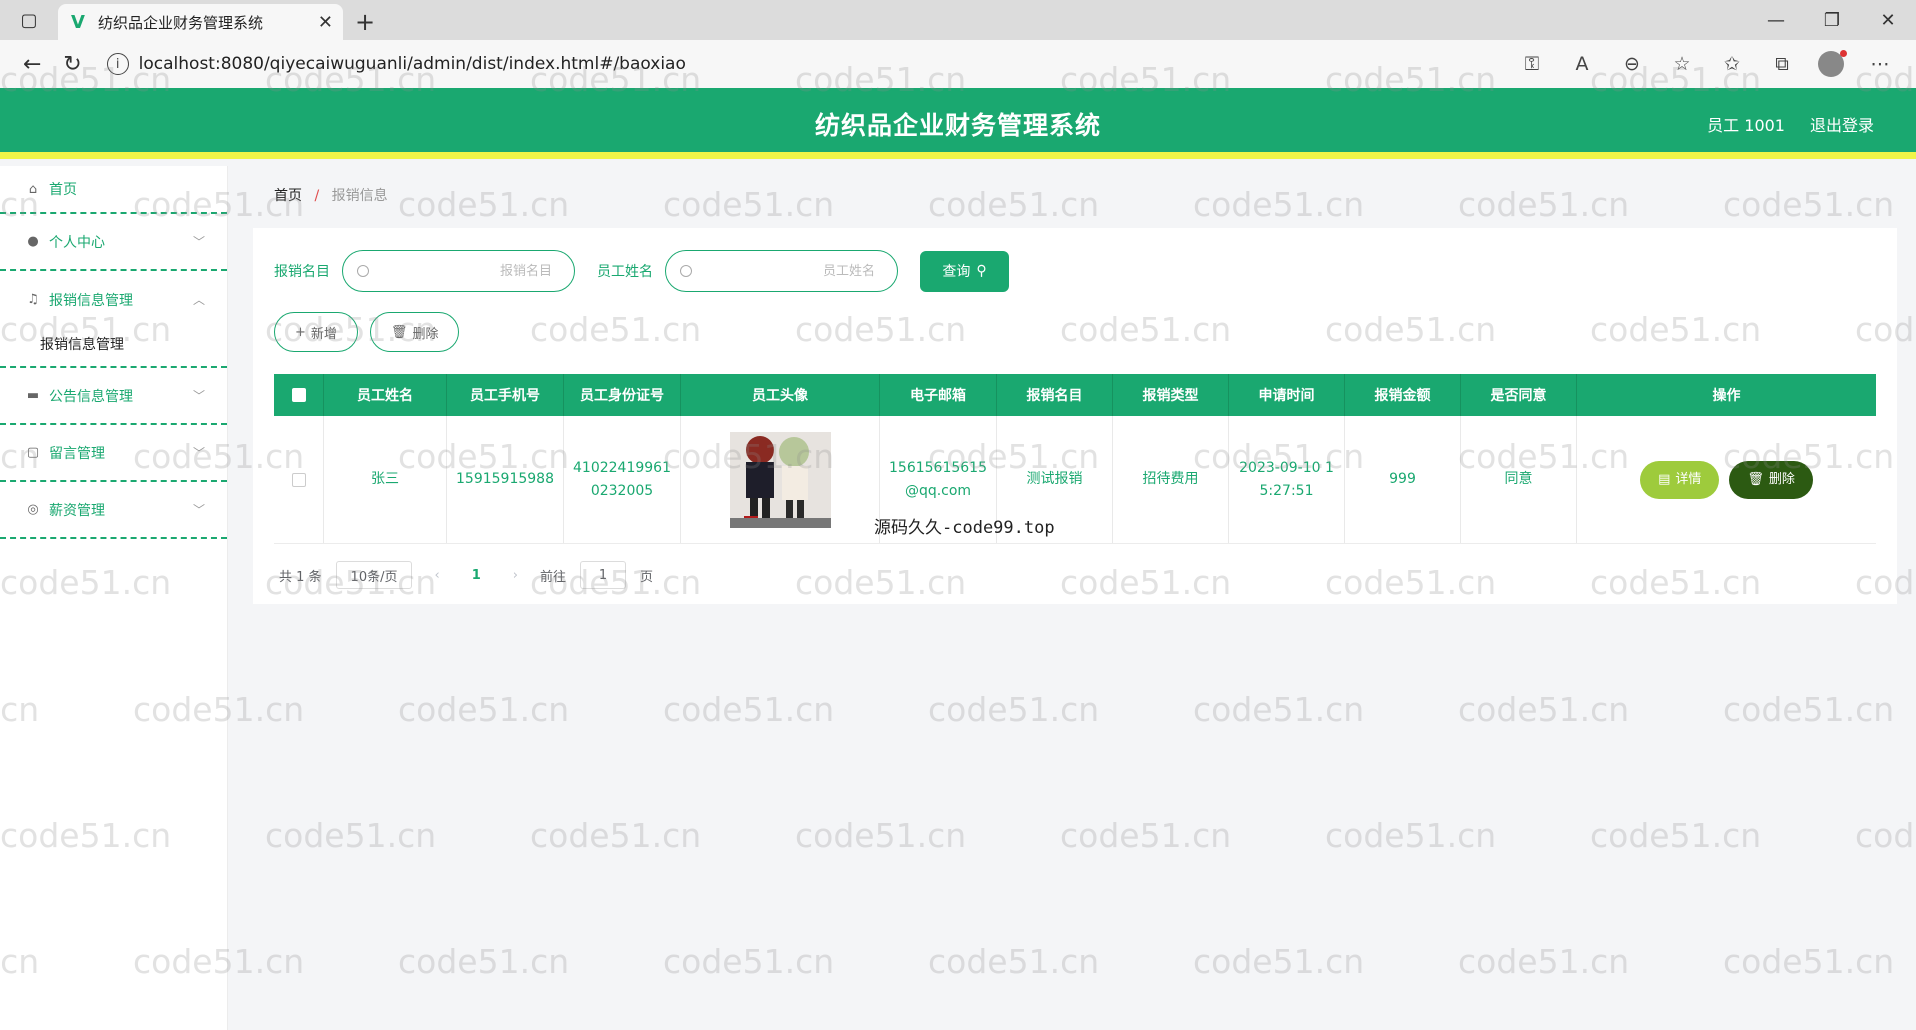  What do you see at coordinates (1680, 479) in the screenshot?
I see `detail-button: ▤ 详情` at bounding box center [1680, 479].